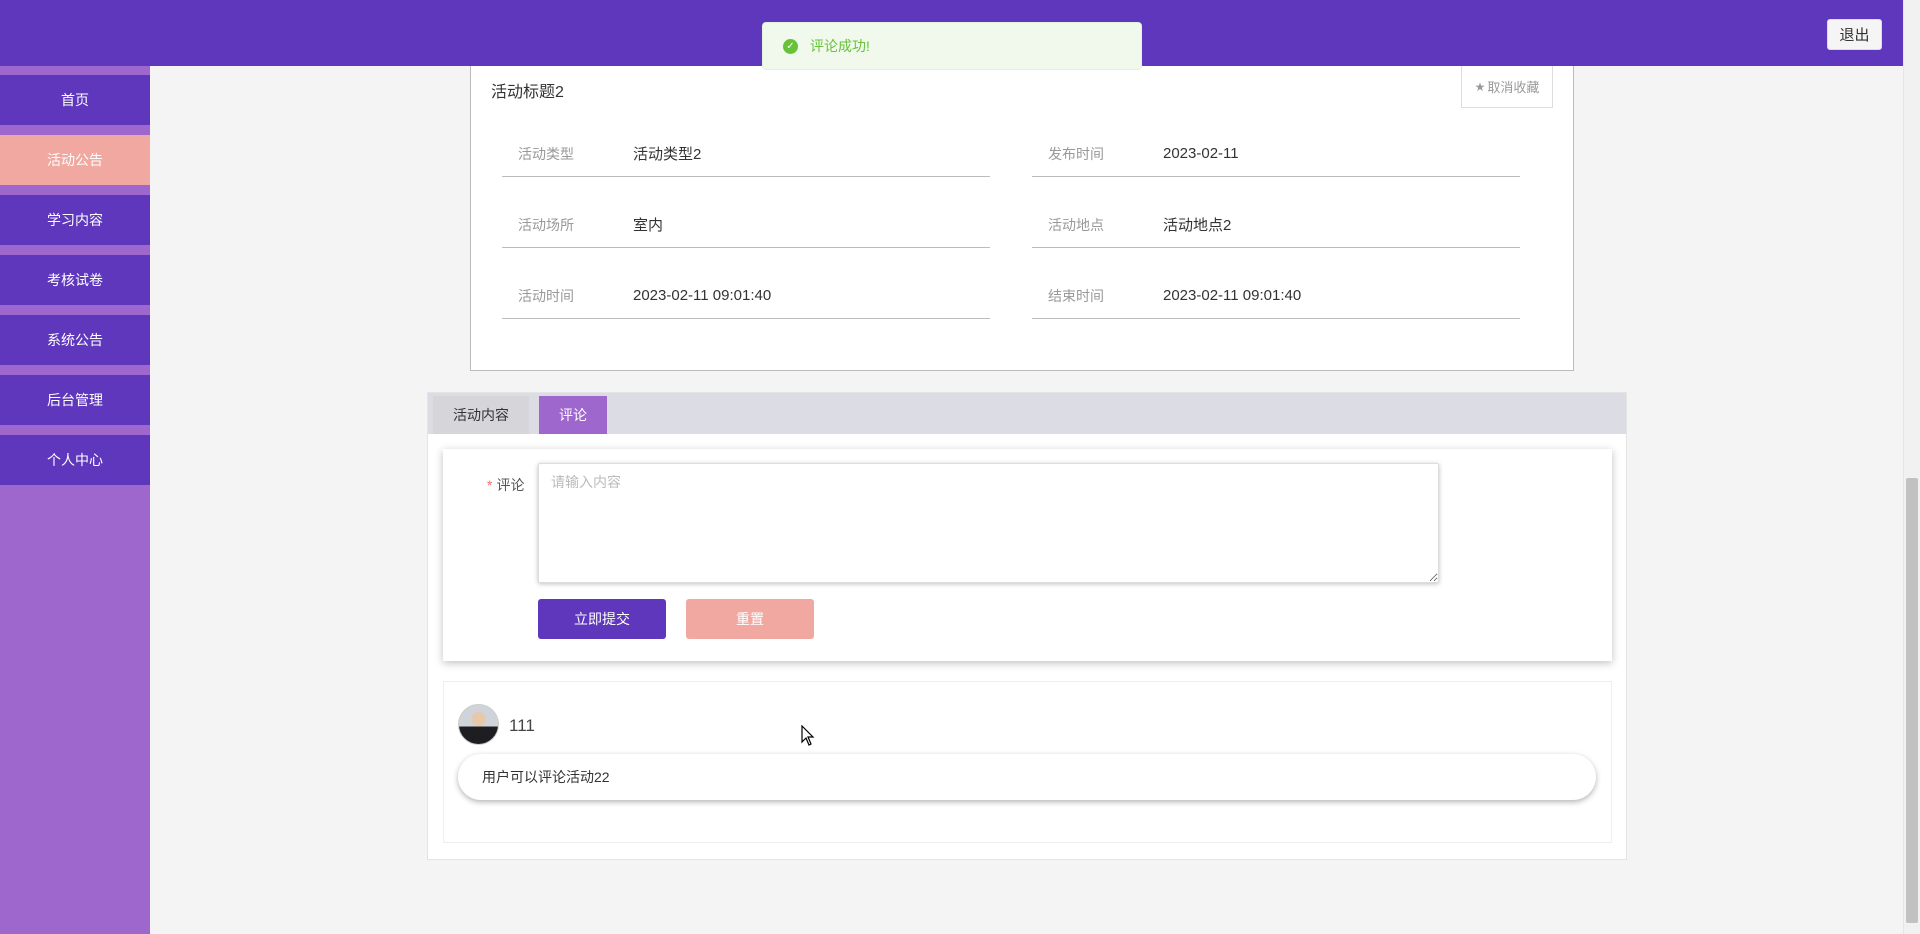  Describe the element at coordinates (510, 485) in the screenshot. I see `comment-label-text: 评论` at that location.